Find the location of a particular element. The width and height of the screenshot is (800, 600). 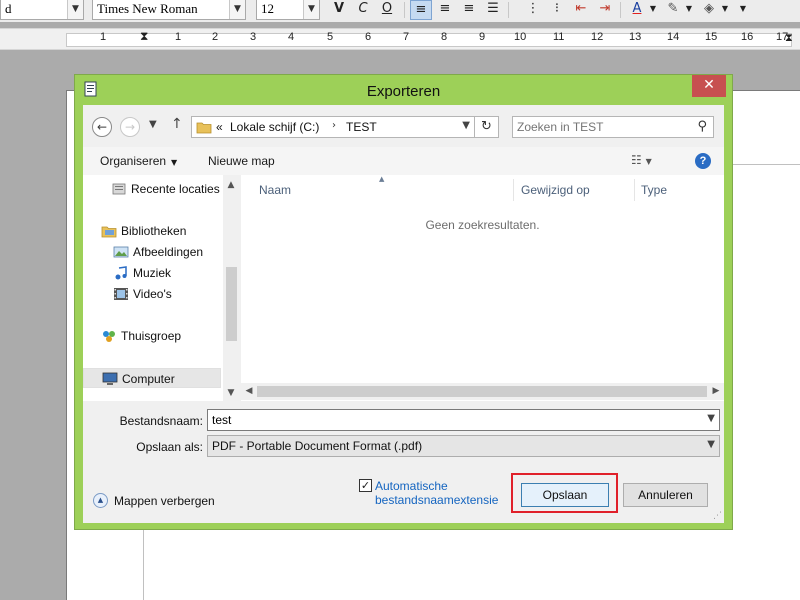

toolbar-separator is located at coordinates (404, 10).